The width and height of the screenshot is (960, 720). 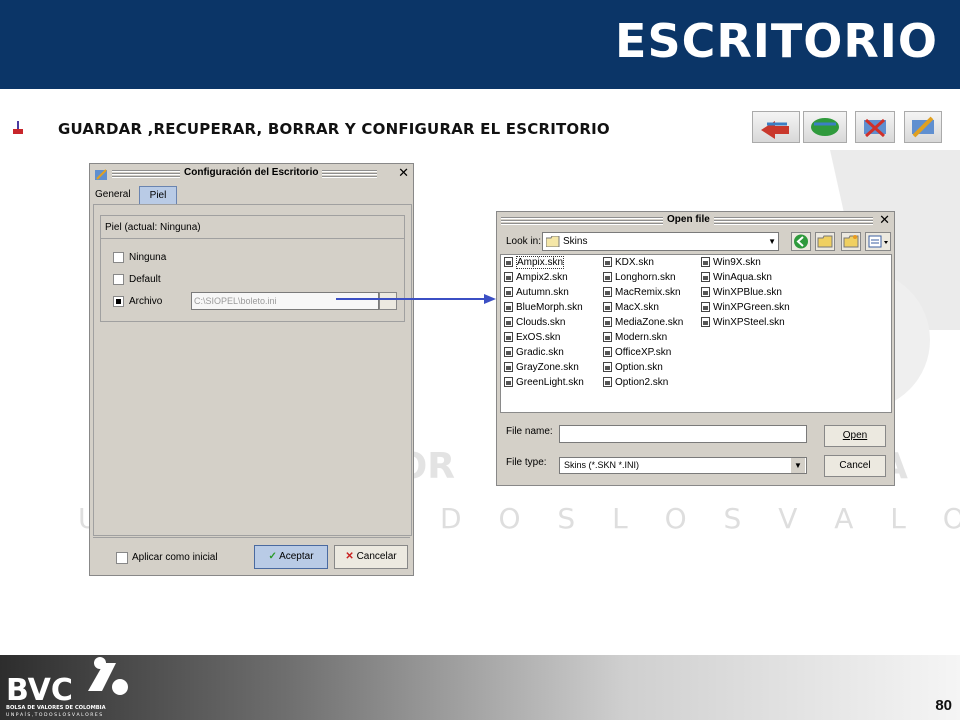 What do you see at coordinates (683, 434) in the screenshot?
I see `file-name-input` at bounding box center [683, 434].